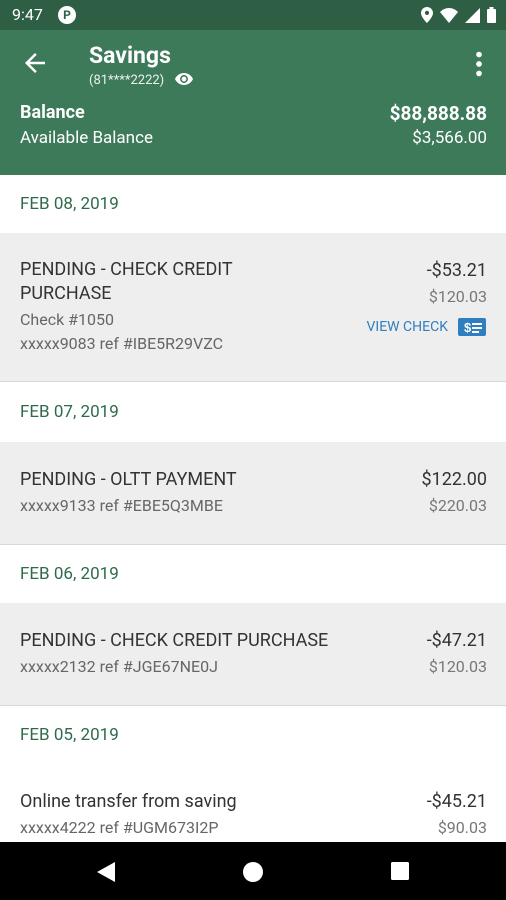 The image size is (506, 900). I want to click on back-arrow-icon, so click(35, 63).